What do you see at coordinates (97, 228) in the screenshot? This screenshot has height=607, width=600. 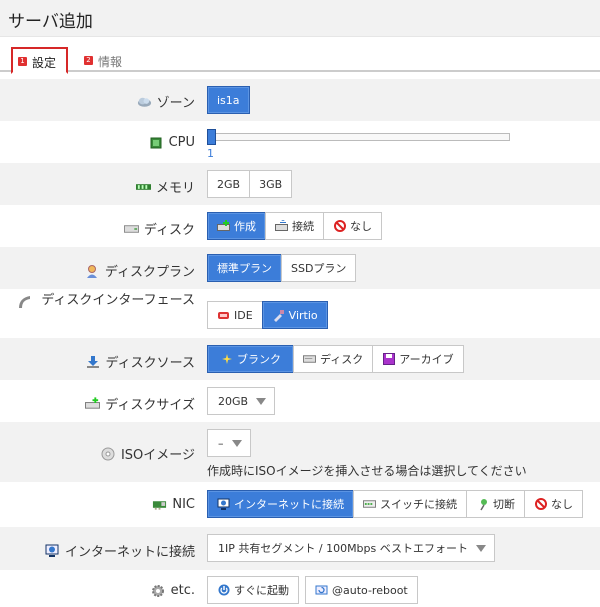 I see `disk-label: ディスク` at bounding box center [97, 228].